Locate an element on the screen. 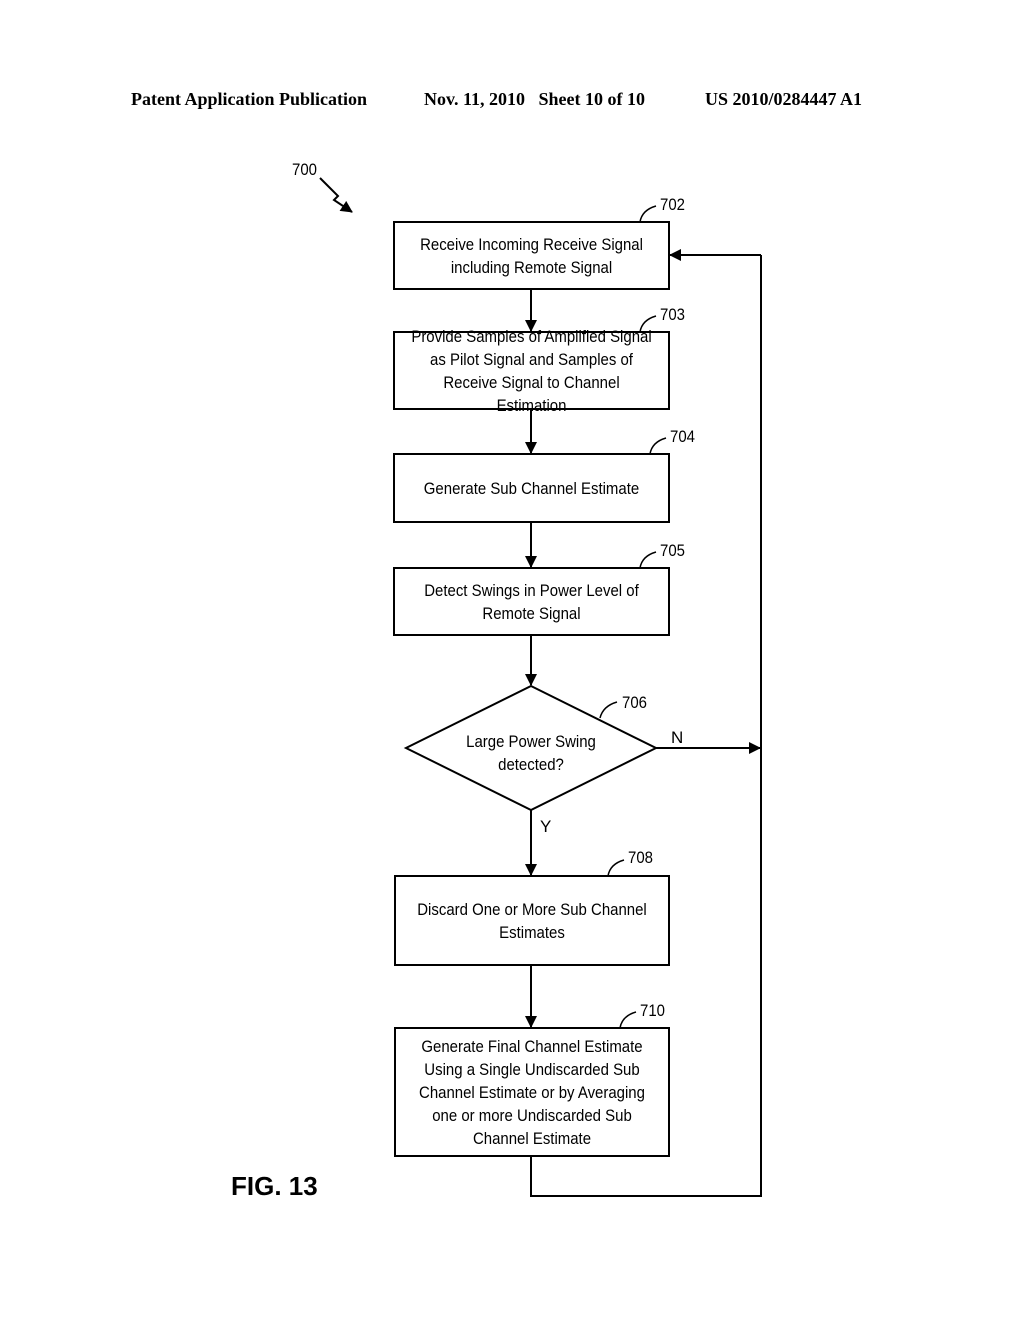 Image resolution: width=1024 pixels, height=1320 pixels. step-706-text: Large Power Swing detected? is located at coordinates (531, 753).